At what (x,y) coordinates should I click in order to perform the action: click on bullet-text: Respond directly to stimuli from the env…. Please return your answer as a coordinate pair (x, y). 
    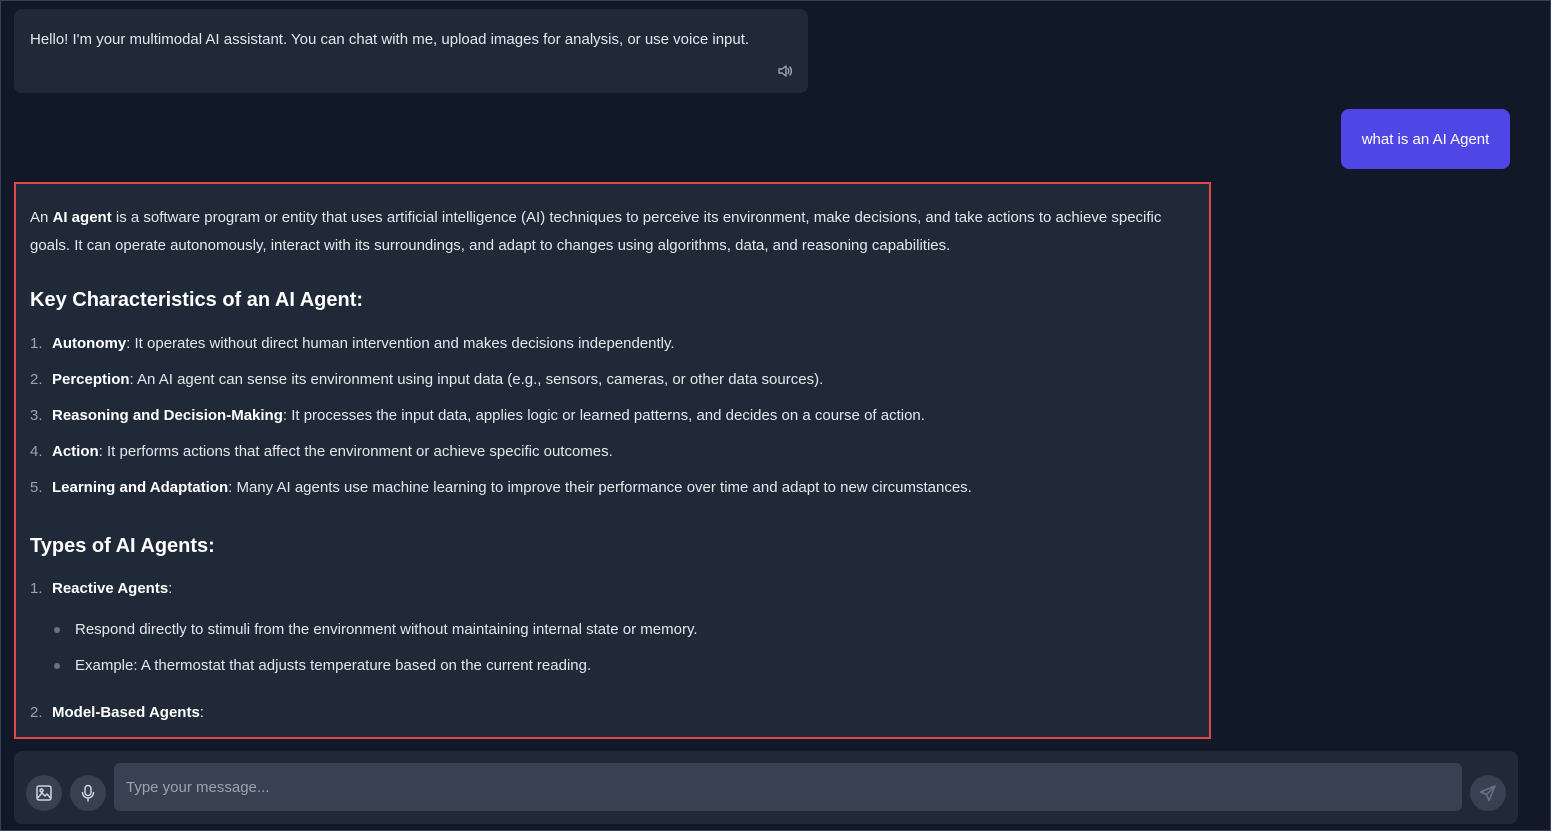
    Looking at the image, I should click on (386, 629).